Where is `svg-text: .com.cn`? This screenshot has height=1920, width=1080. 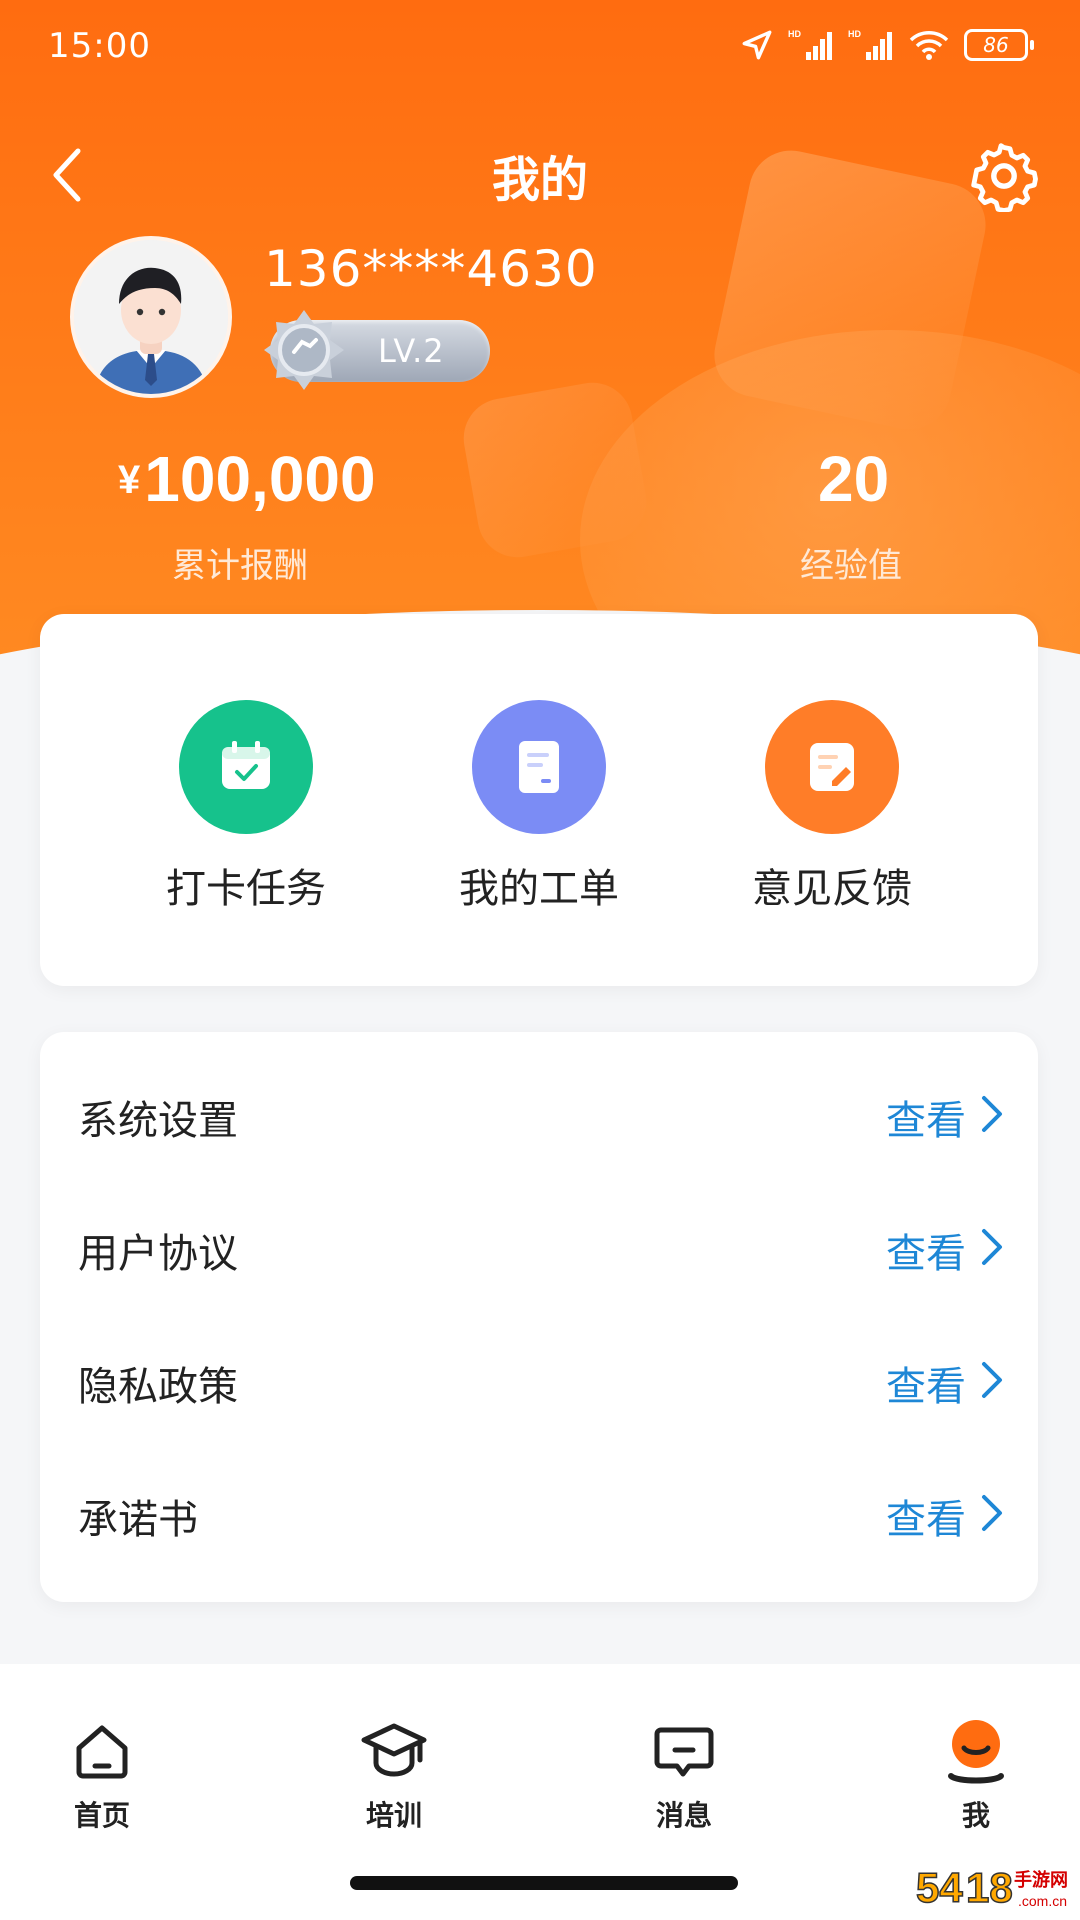
svg-text: .com.cn is located at coordinates (1042, 1901).